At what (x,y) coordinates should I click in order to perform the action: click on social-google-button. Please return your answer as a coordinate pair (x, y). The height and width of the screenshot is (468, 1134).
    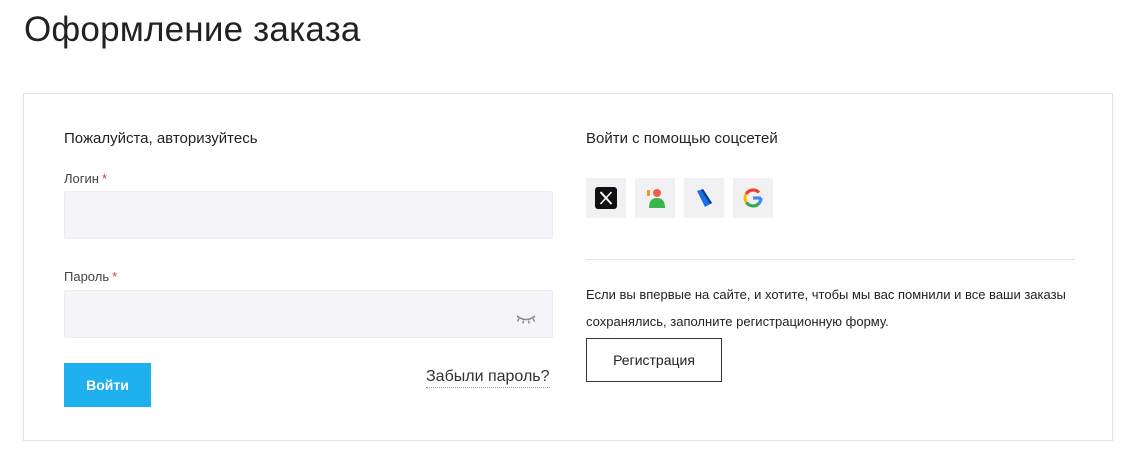
    Looking at the image, I should click on (753, 198).